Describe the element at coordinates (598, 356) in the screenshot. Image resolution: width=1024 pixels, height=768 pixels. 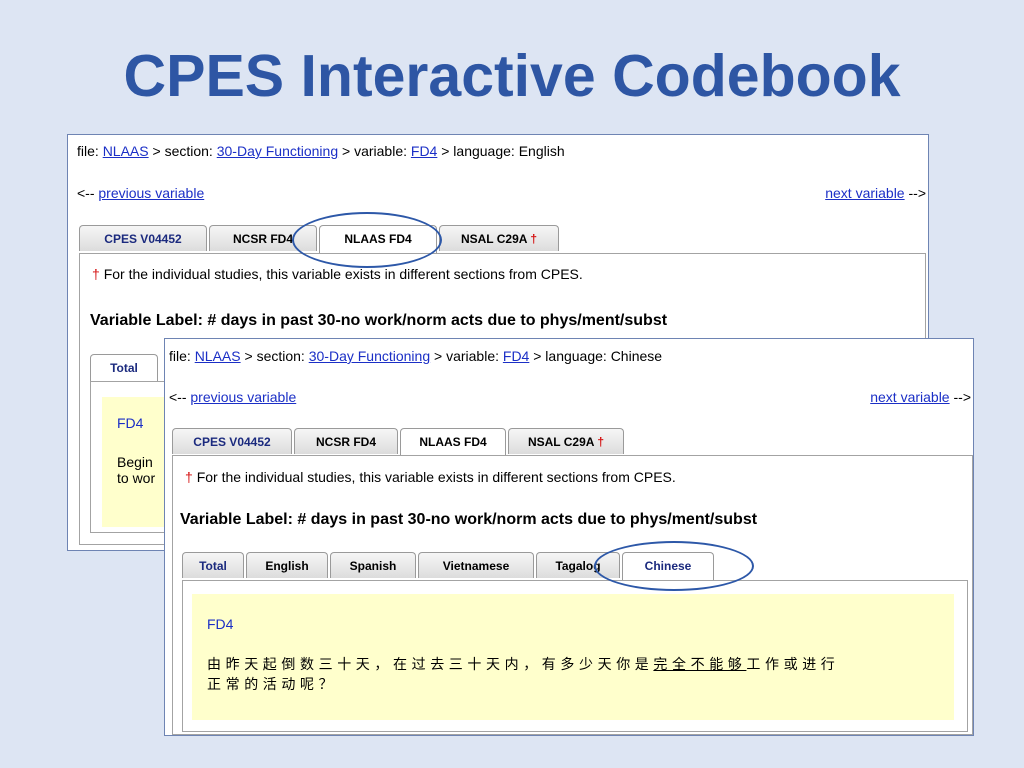
I see `crumb-language: > language: Chinese` at that location.